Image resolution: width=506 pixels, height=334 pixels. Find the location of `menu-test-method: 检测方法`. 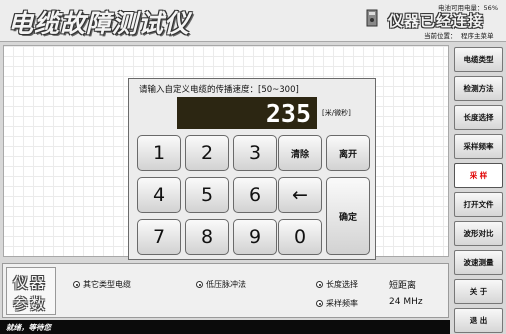

menu-test-method: 检测方法 is located at coordinates (478, 88).